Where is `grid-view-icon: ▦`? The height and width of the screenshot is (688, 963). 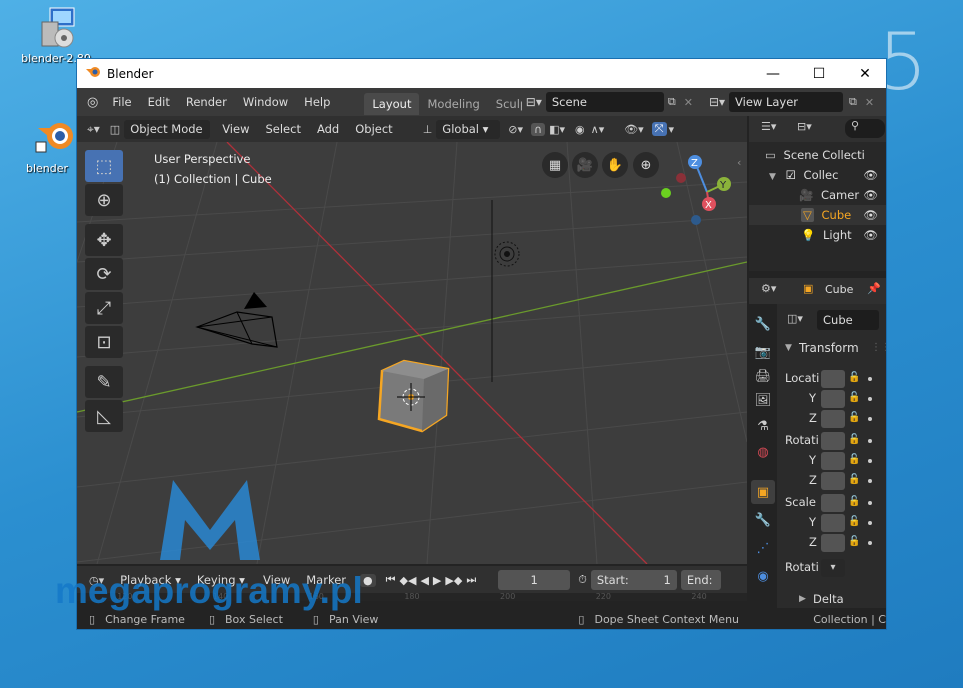 grid-view-icon: ▦ is located at coordinates (555, 165).